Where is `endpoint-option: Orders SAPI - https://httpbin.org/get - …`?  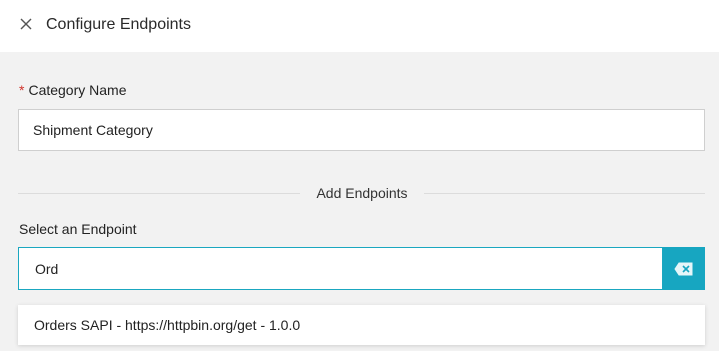
endpoint-option: Orders SAPI - https://httpbin.org/get - … is located at coordinates (167, 325).